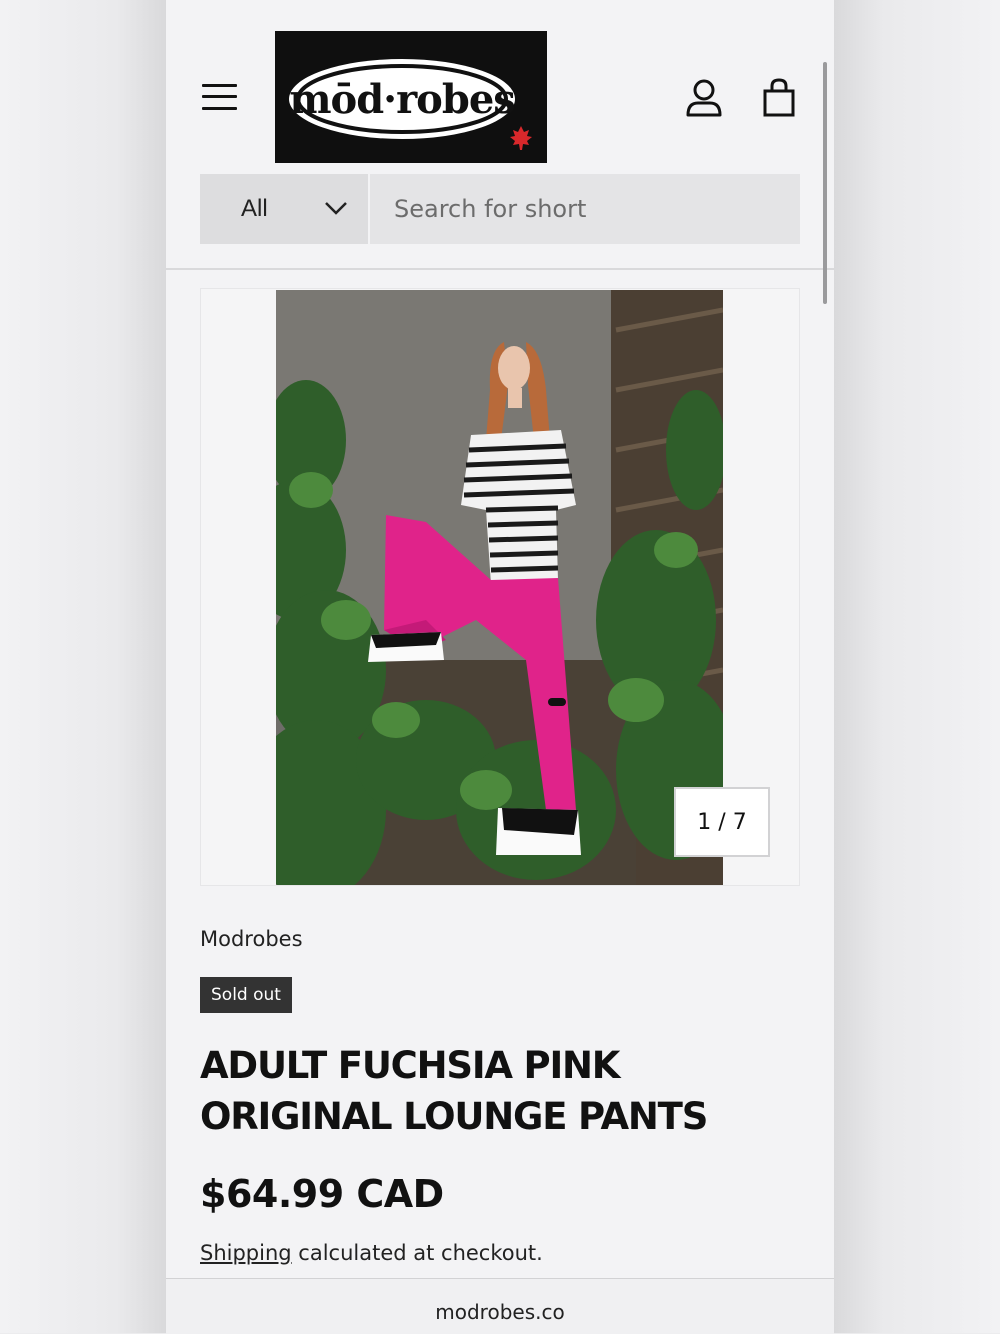 This screenshot has width=1000, height=1334. I want to click on modrobes-logo: mōd·robes, so click(411, 97).